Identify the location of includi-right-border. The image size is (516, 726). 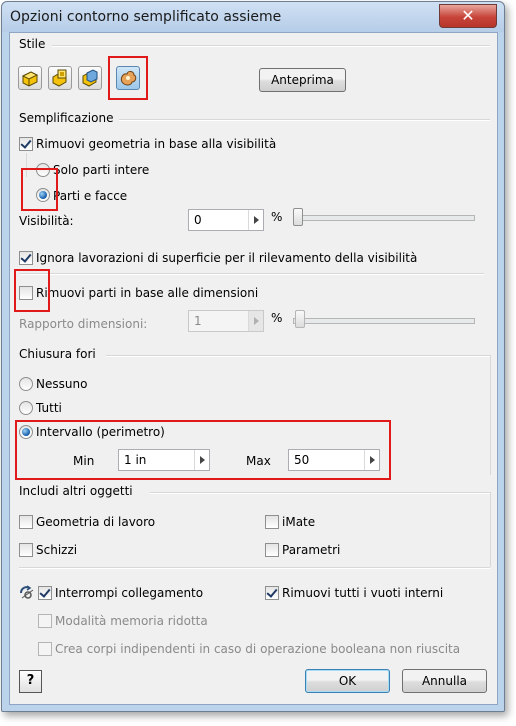
(490, 529).